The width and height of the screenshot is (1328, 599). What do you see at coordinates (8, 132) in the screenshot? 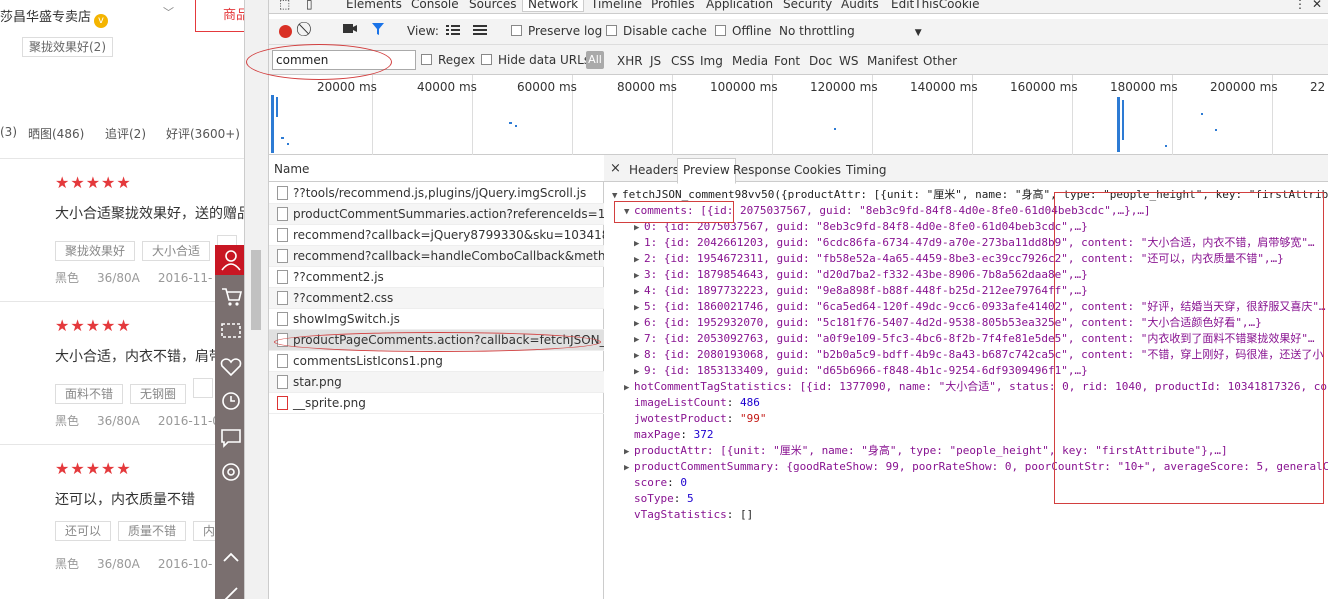
I see `filter-all: (3)` at bounding box center [8, 132].